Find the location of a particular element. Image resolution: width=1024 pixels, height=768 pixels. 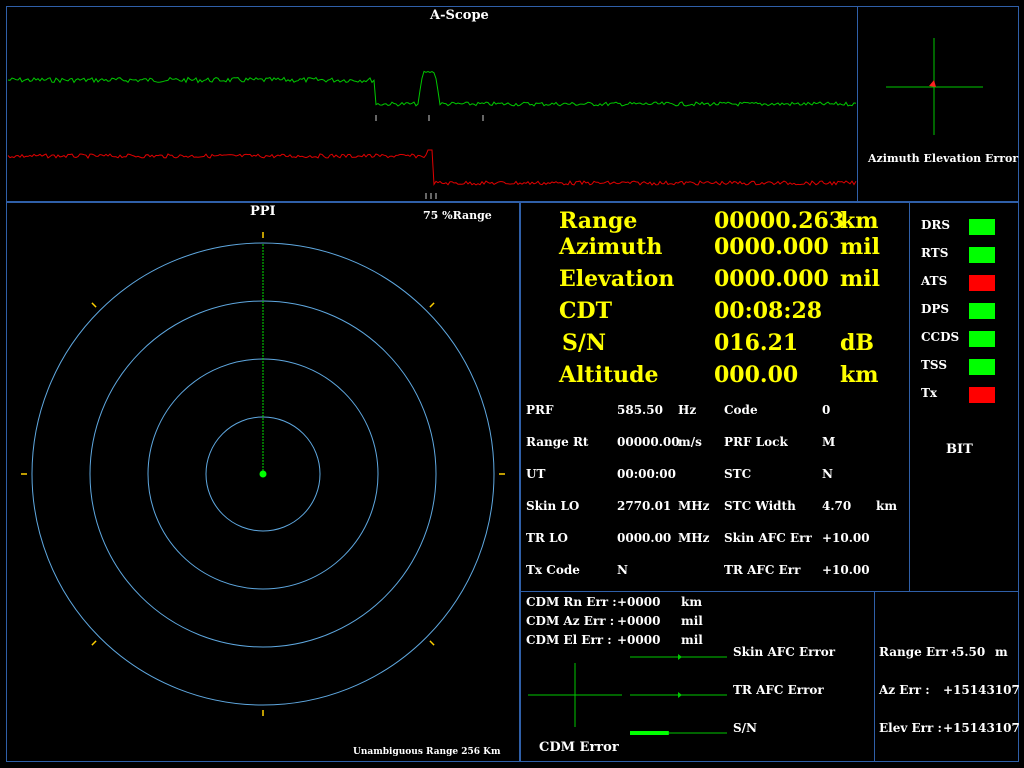

param-label: STC is located at coordinates (738, 474).